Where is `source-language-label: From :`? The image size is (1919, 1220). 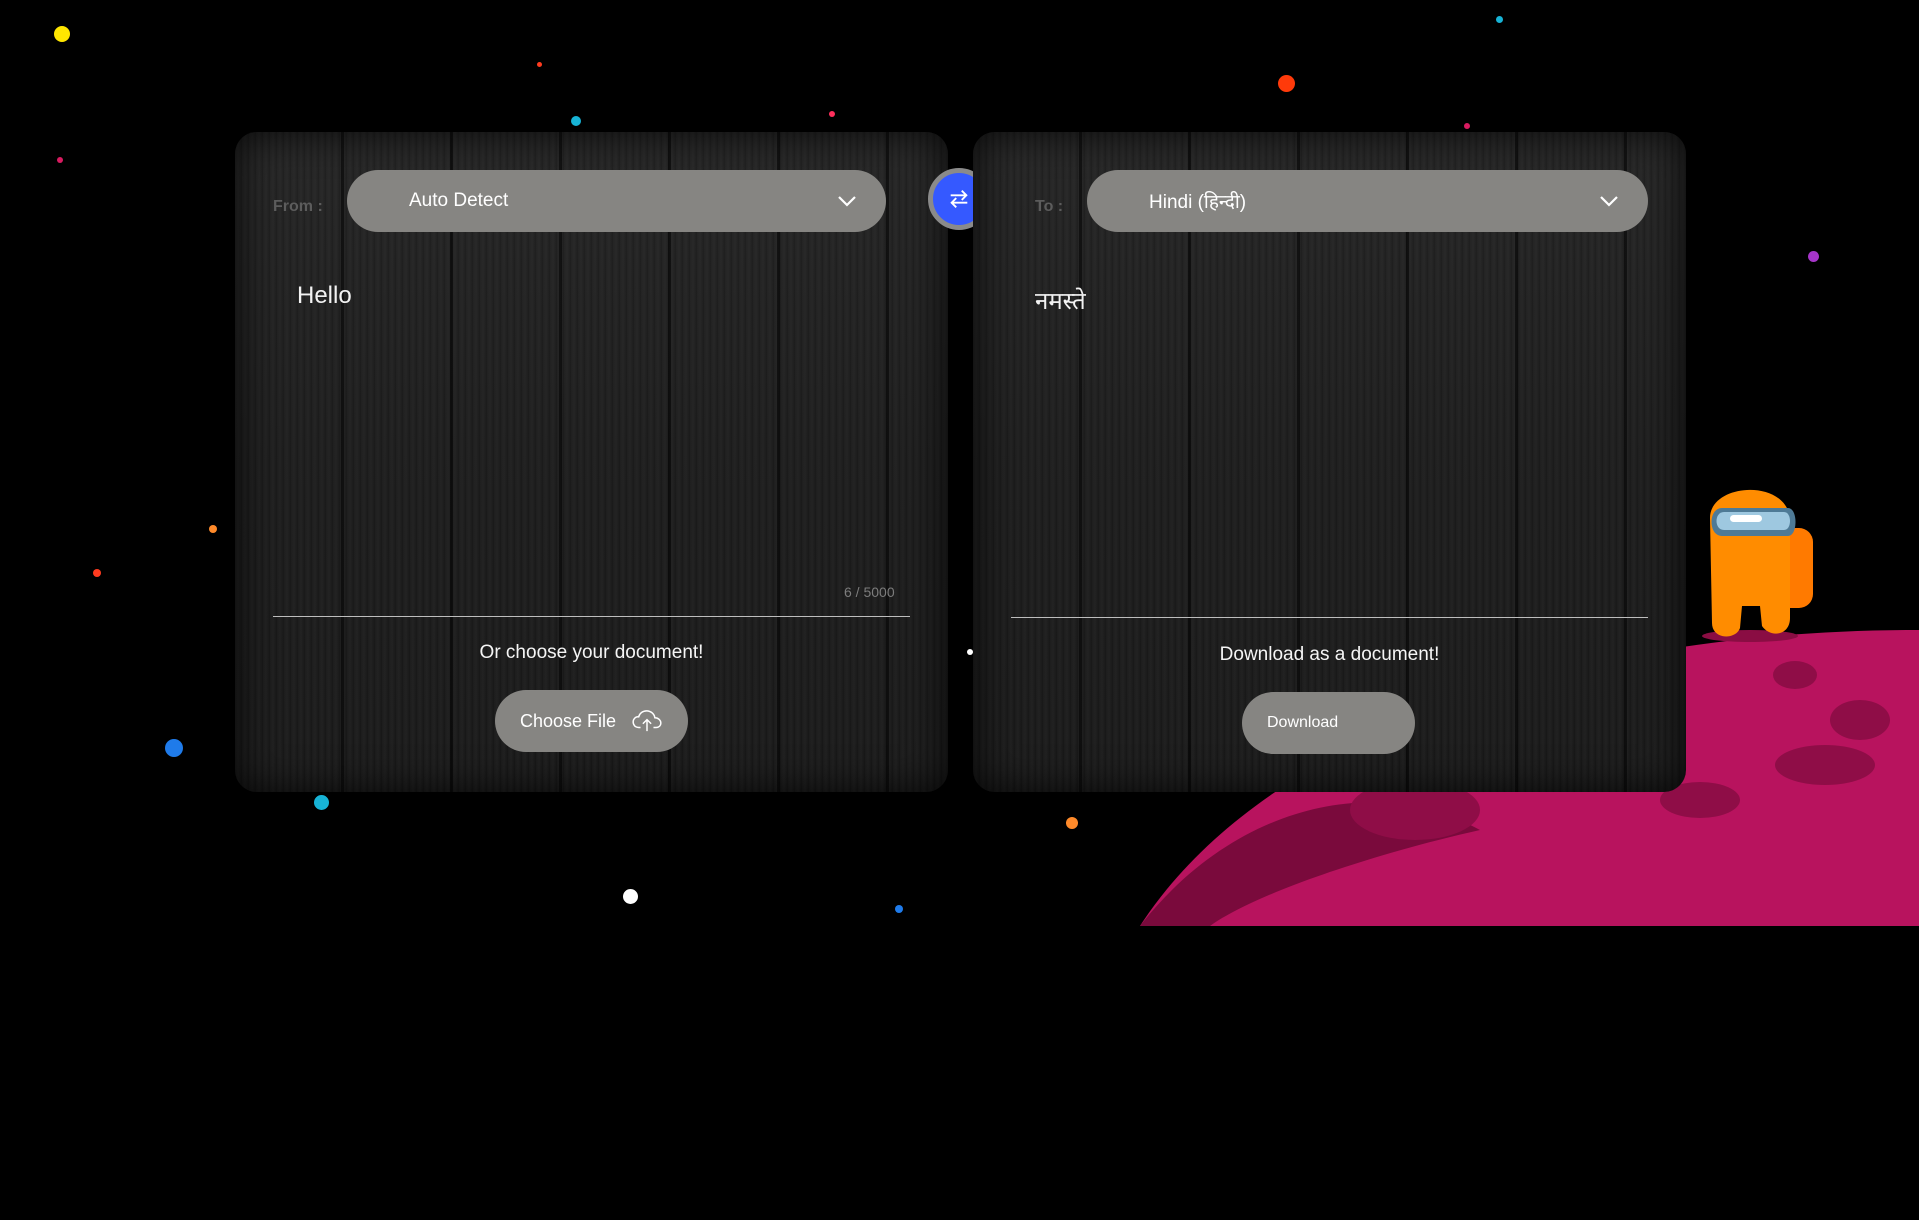
source-language-label: From : is located at coordinates (298, 206).